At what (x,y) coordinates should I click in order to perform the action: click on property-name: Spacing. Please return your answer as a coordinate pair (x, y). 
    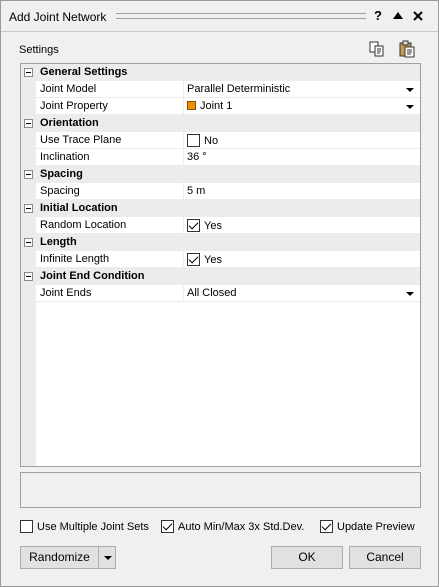
    Looking at the image, I should click on (60, 191).